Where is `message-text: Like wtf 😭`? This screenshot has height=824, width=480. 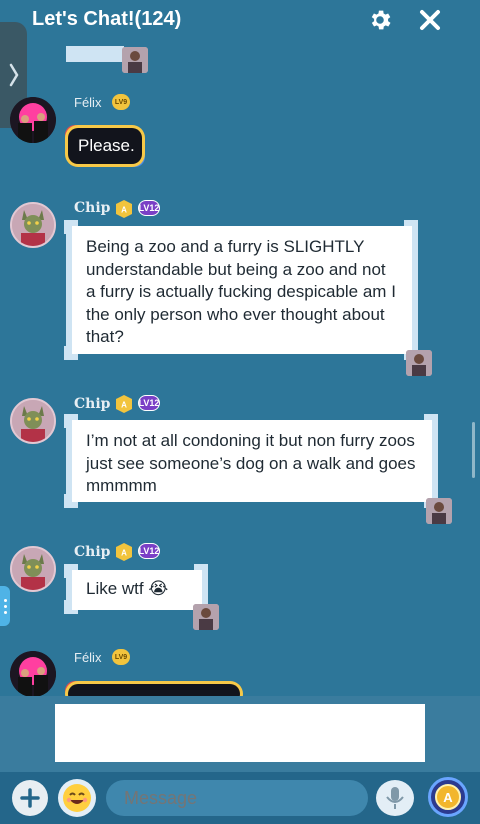
message-text: Like wtf 😭 is located at coordinates (127, 588).